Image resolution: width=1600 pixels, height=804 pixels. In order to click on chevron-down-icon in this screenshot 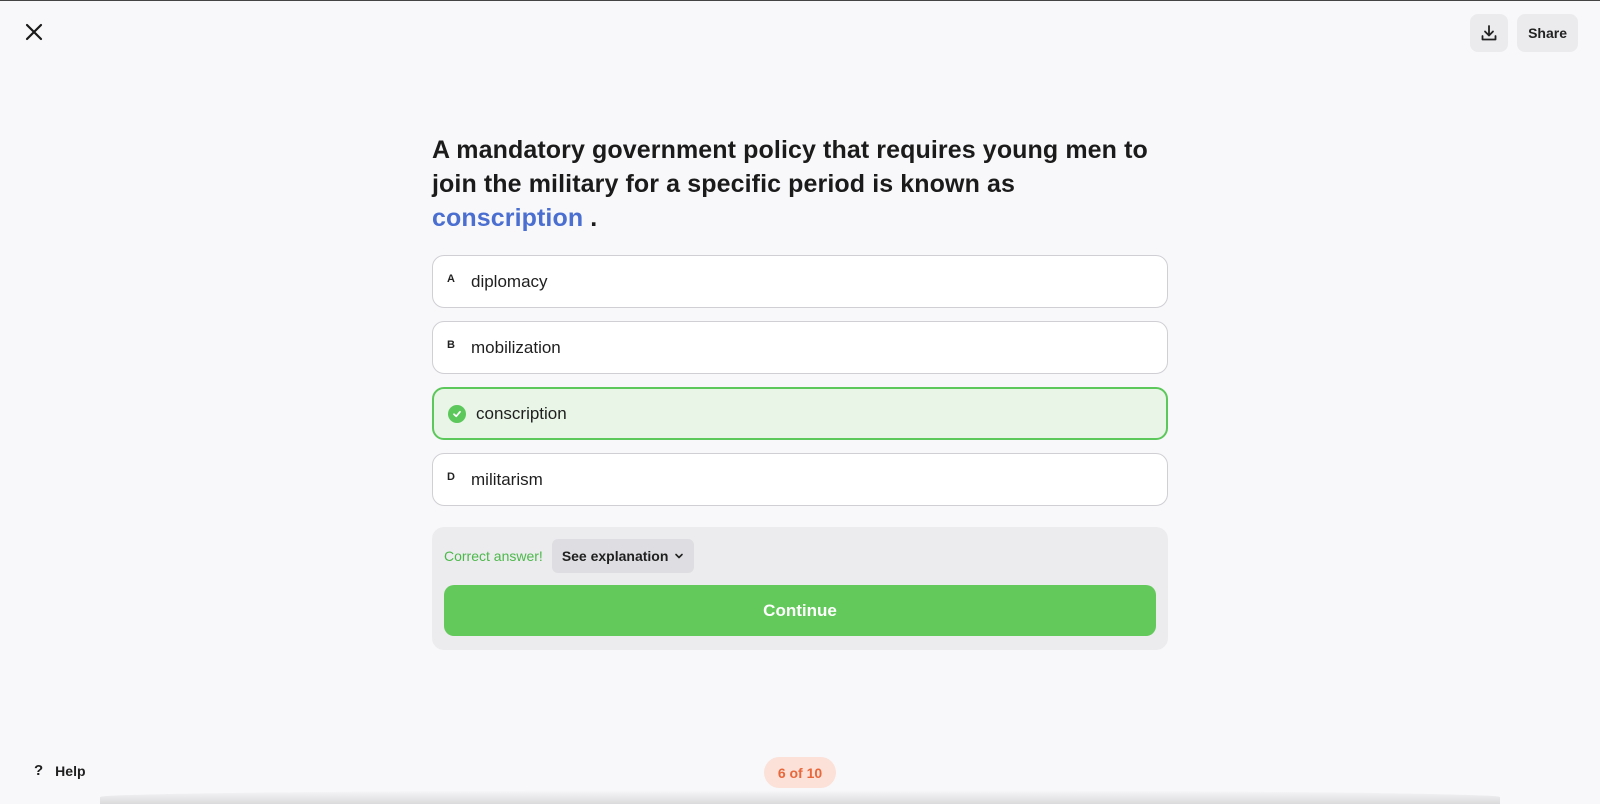, I will do `click(679, 556)`.